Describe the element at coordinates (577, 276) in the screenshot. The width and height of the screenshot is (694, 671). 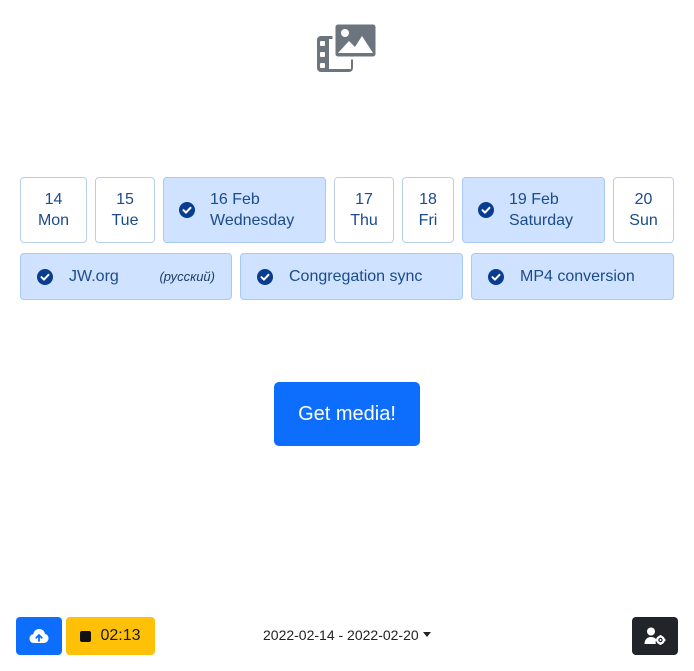
I see `task-label: MP4 conversion` at that location.